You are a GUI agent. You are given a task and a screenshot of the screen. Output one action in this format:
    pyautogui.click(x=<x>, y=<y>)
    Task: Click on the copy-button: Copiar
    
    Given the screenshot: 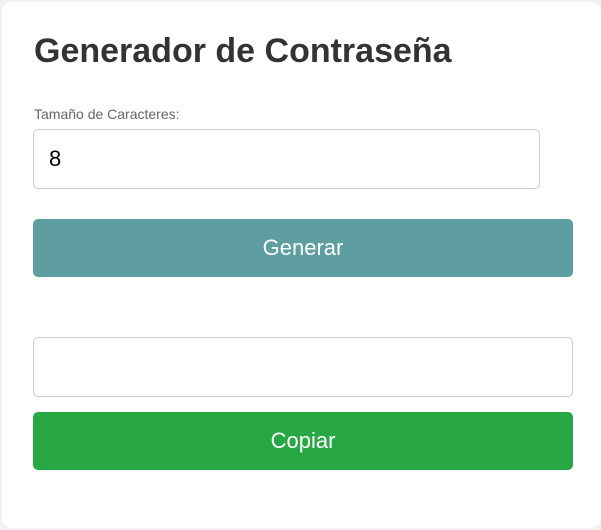 What is the action you would take?
    pyautogui.click(x=303, y=441)
    